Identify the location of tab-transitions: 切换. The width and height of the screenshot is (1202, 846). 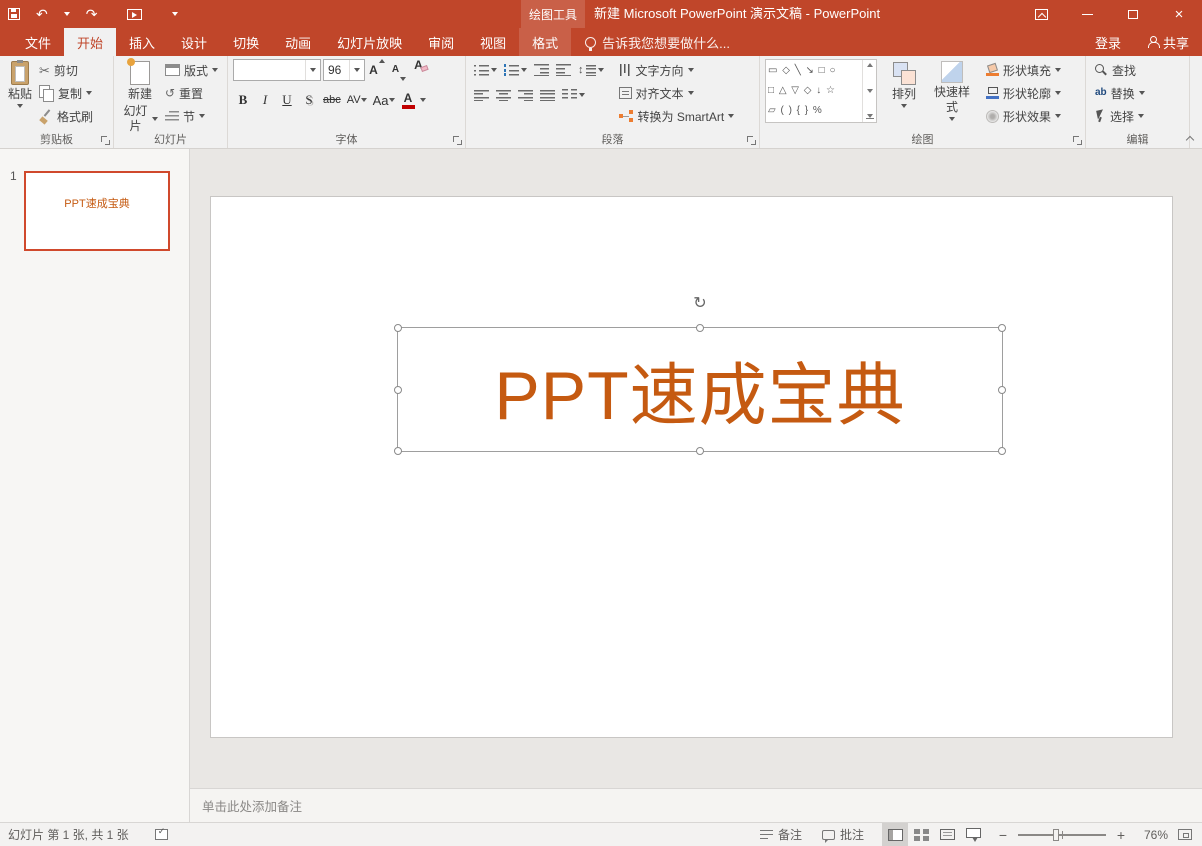
(246, 42).